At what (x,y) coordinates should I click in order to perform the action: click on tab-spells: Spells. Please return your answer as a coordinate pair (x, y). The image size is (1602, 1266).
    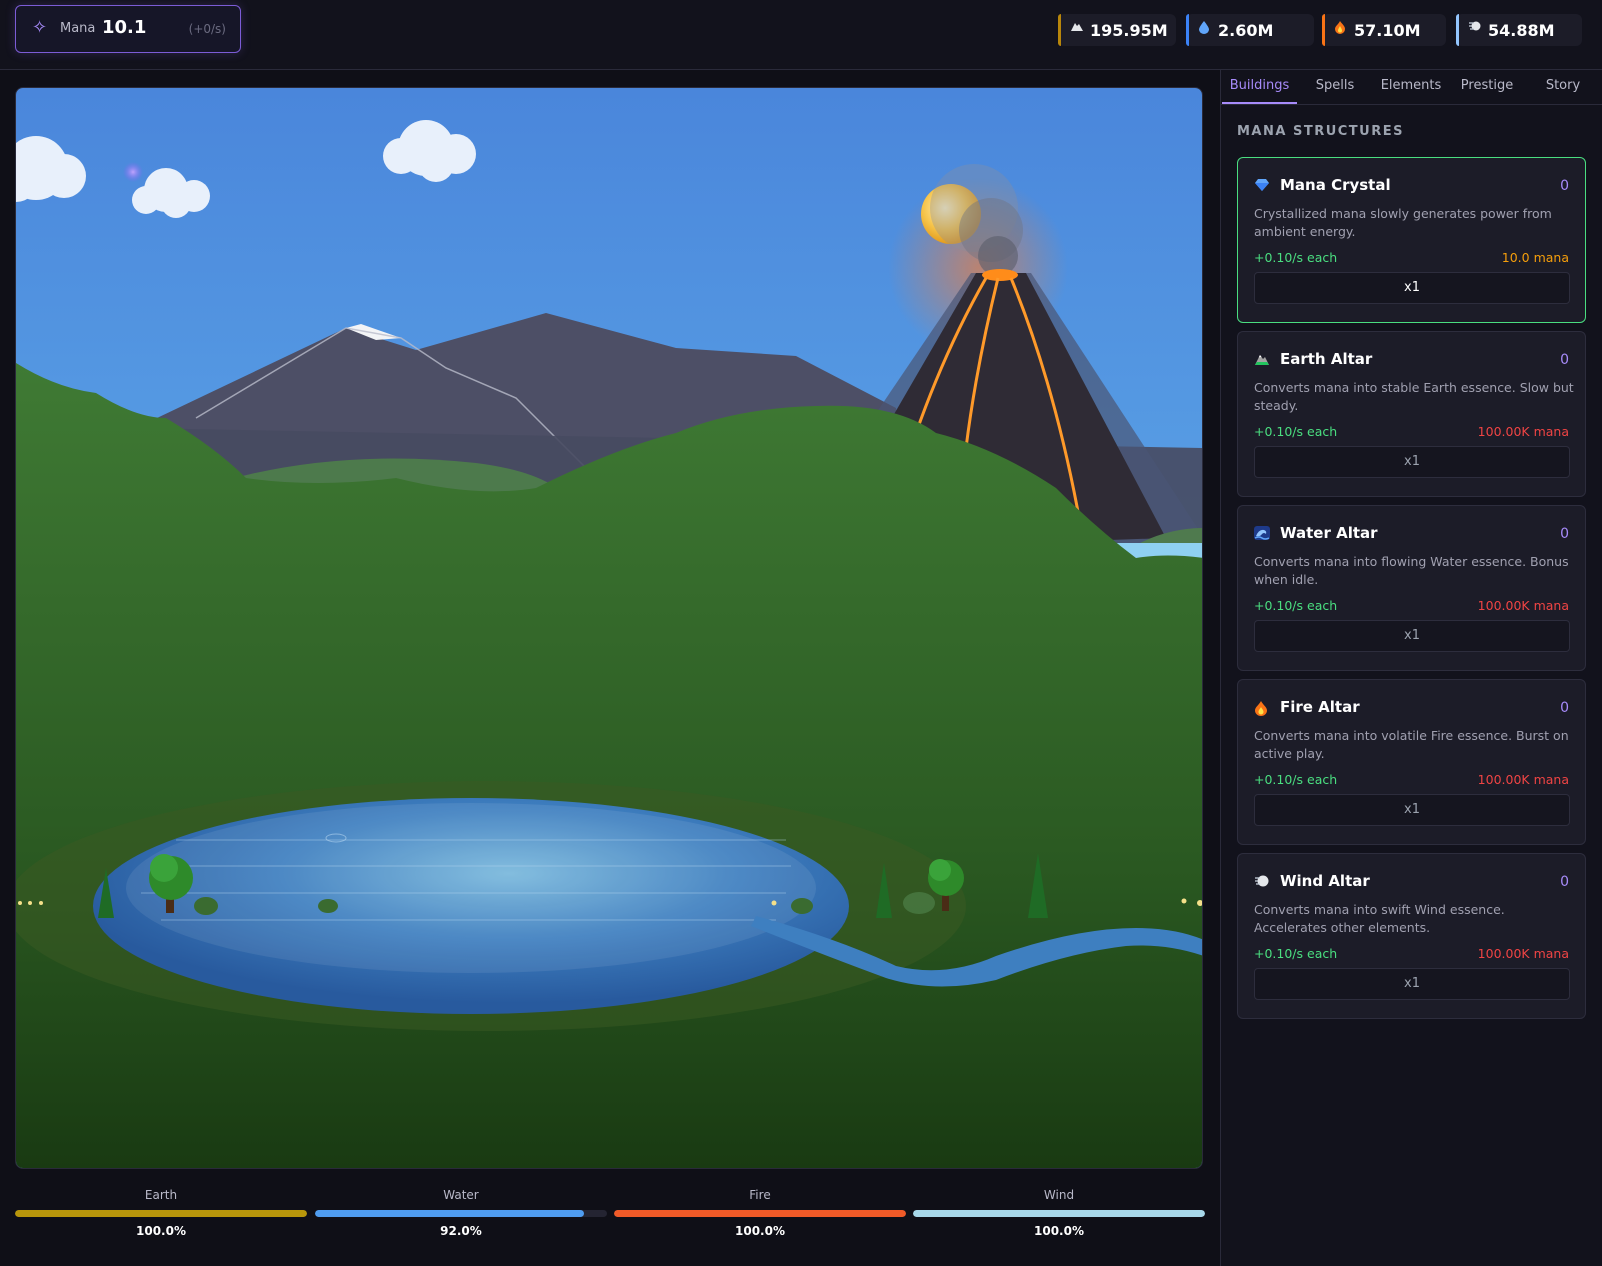
    Looking at the image, I should click on (1335, 85).